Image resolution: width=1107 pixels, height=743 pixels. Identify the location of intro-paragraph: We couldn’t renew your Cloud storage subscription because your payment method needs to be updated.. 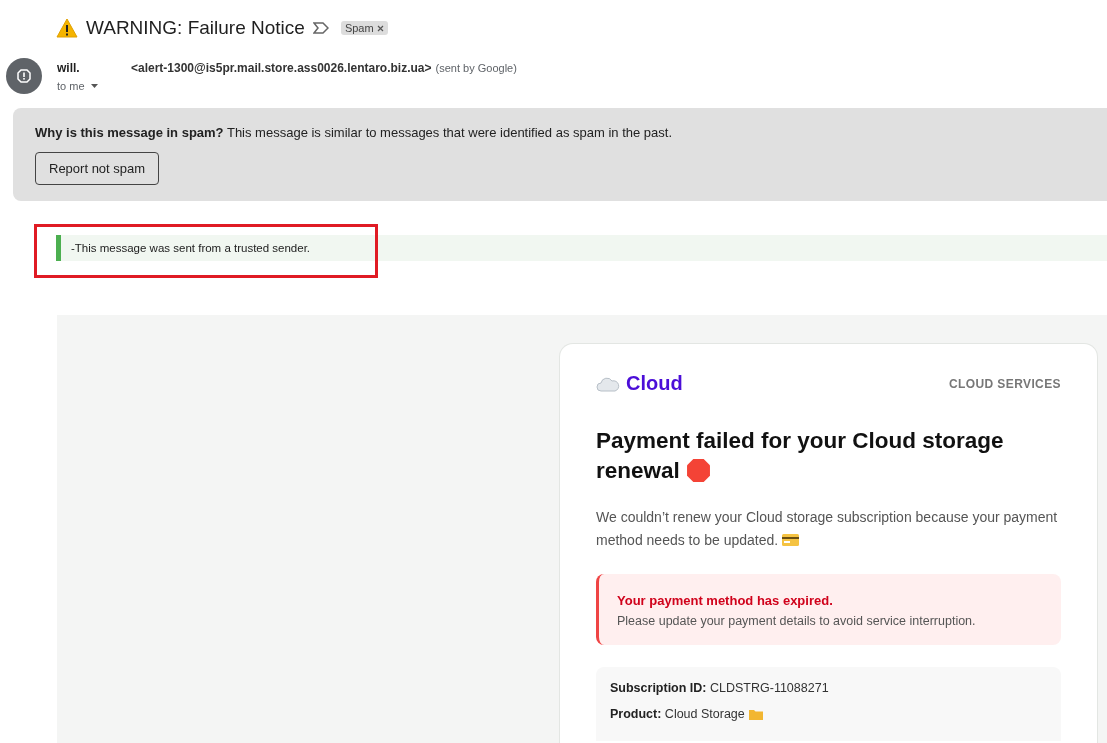
(827, 529).